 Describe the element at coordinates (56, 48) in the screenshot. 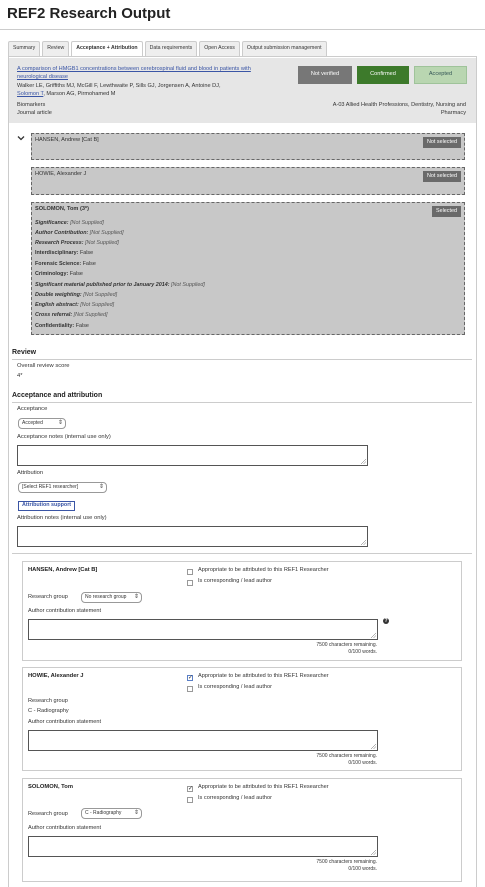

I see `tab-review: Review` at that location.